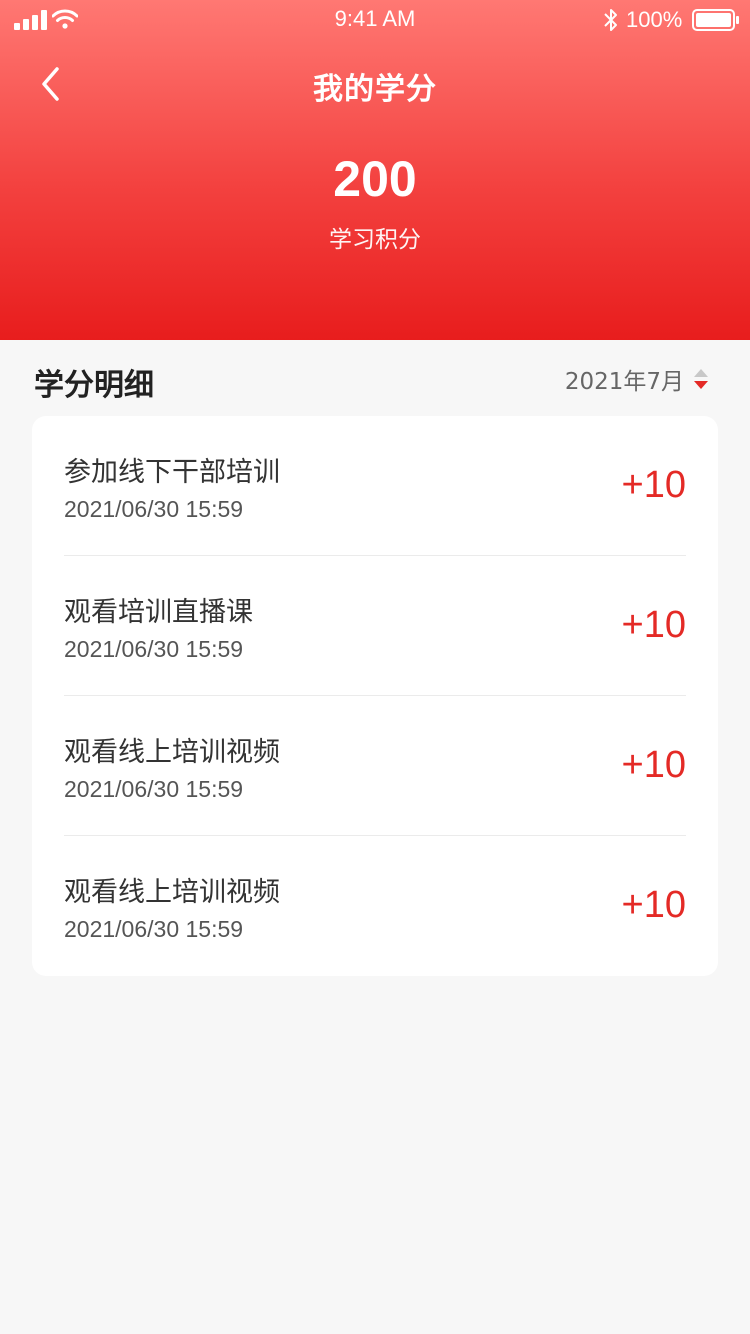 The height and width of the screenshot is (1334, 750). I want to click on section-title: 学分明细, so click(94, 385).